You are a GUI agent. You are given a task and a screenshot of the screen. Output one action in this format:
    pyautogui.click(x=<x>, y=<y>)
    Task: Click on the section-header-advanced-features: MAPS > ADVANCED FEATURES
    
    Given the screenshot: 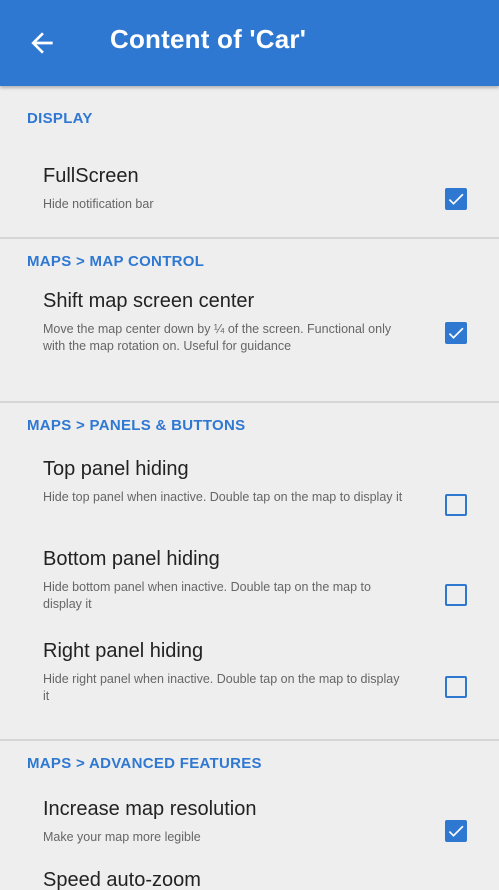 What is the action you would take?
    pyautogui.click(x=144, y=763)
    